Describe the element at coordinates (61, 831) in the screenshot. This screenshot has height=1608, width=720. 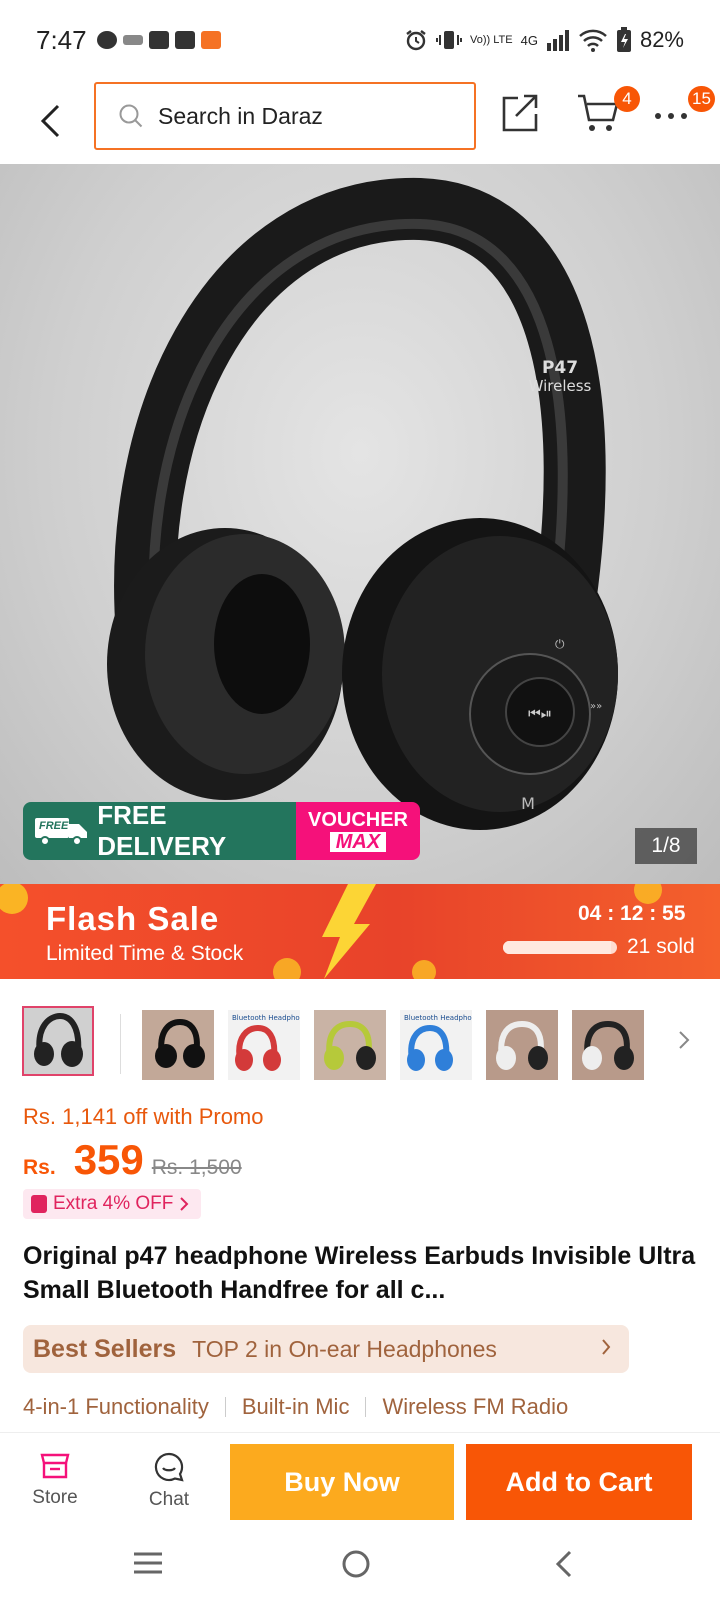
I see `truck-icon: FREE` at that location.